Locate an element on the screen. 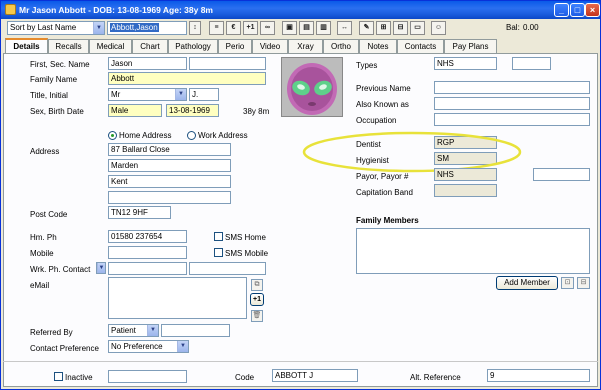 The width and height of the screenshot is (601, 390). payor-number-field is located at coordinates (561, 174).